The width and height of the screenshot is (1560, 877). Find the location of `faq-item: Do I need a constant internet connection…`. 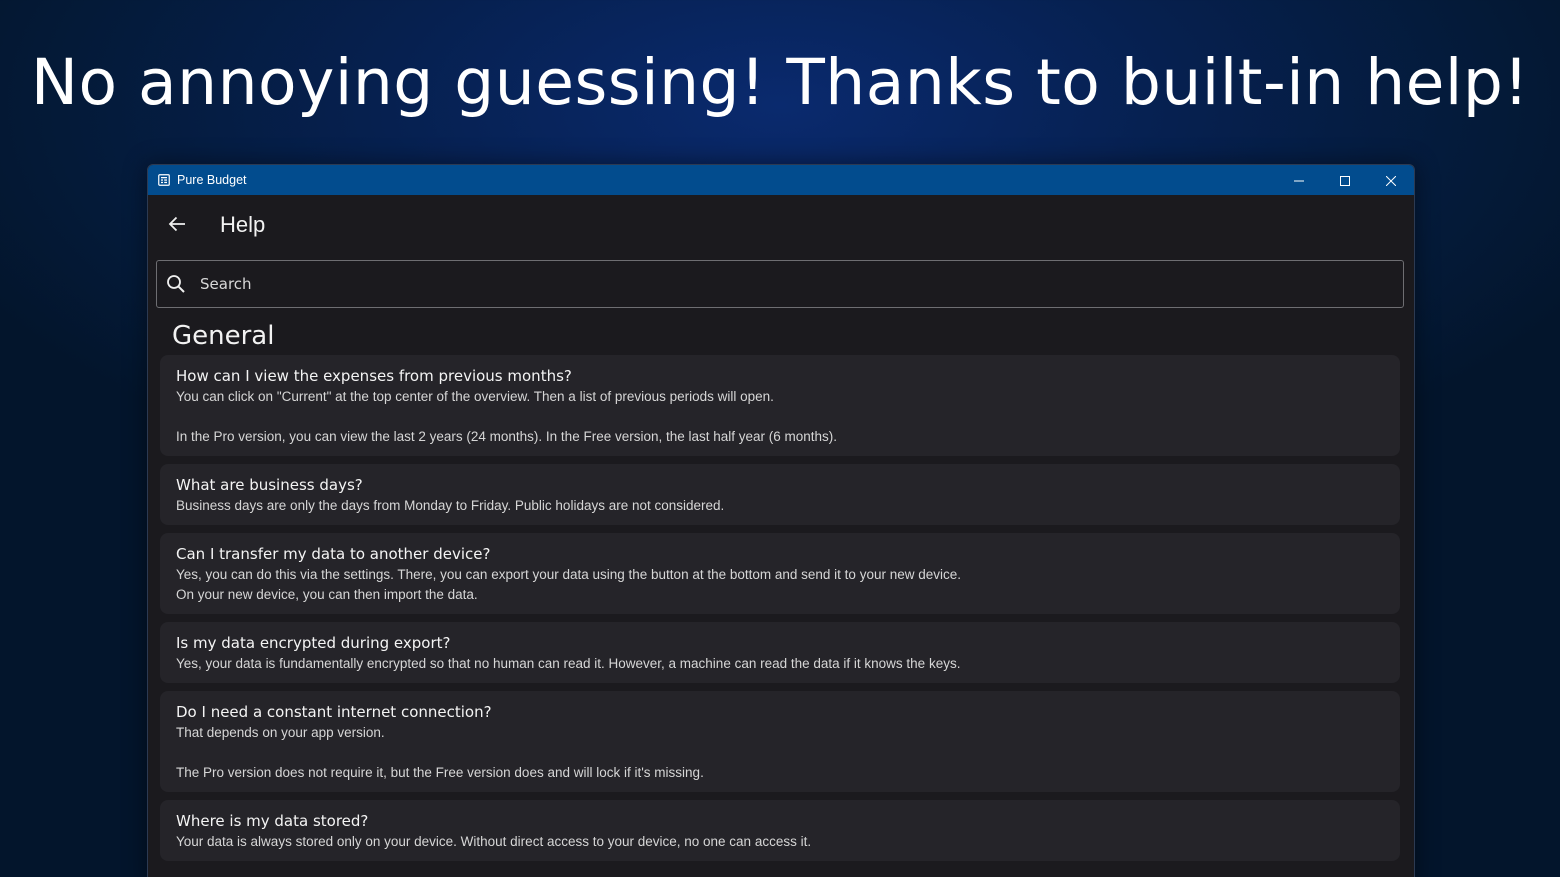

faq-item: Do I need a constant internet connection… is located at coordinates (780, 741).